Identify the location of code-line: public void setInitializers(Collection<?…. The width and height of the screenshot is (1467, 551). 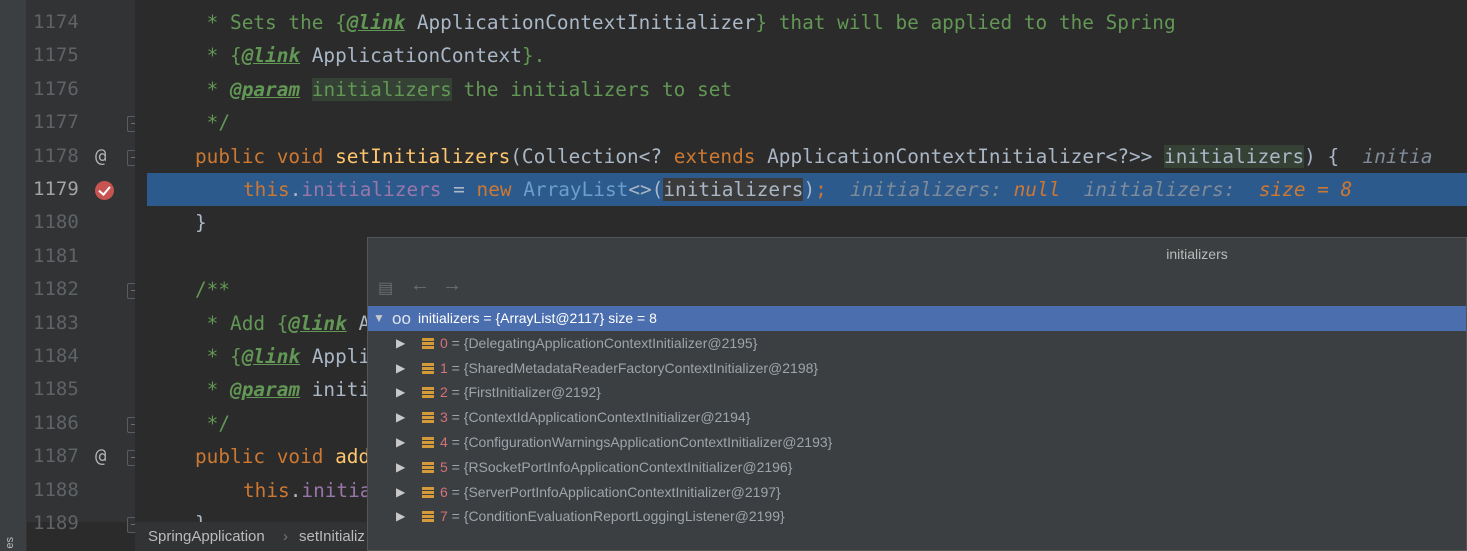
(814, 156).